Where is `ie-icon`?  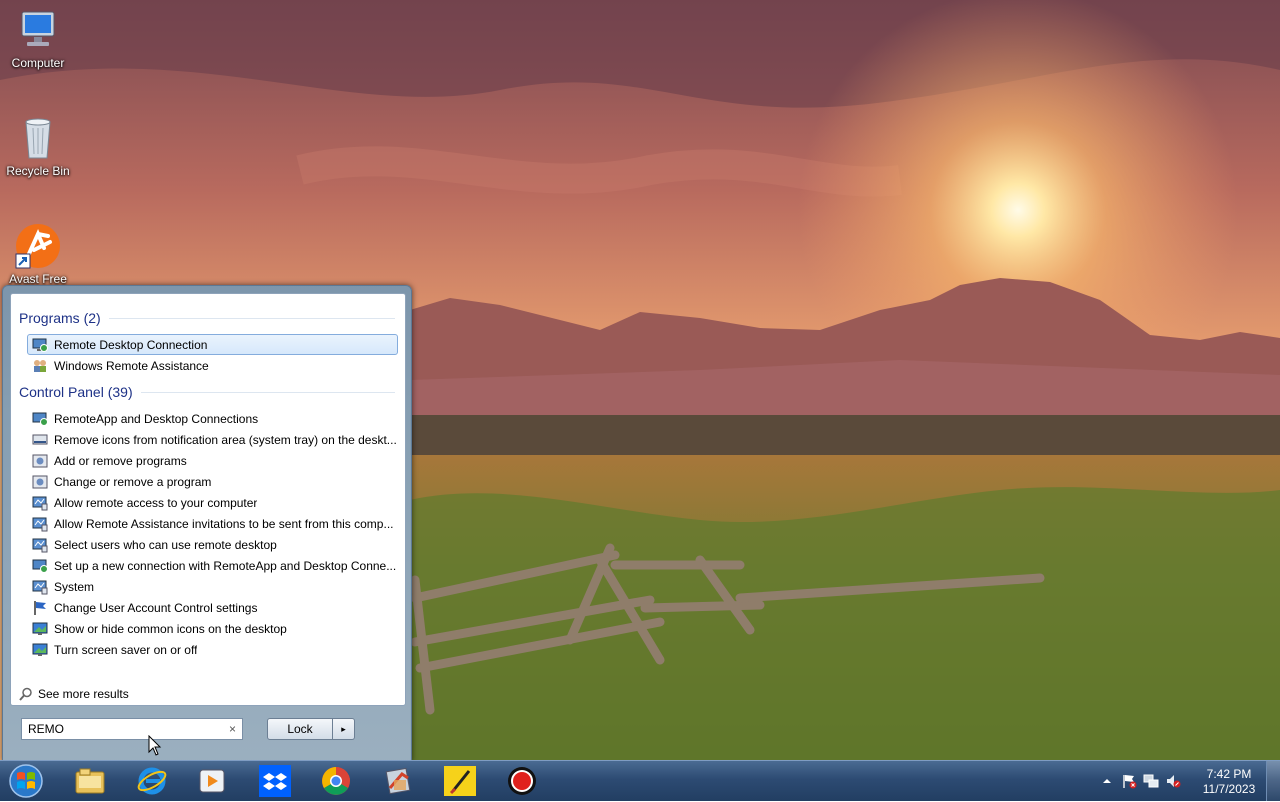 ie-icon is located at coordinates (152, 781).